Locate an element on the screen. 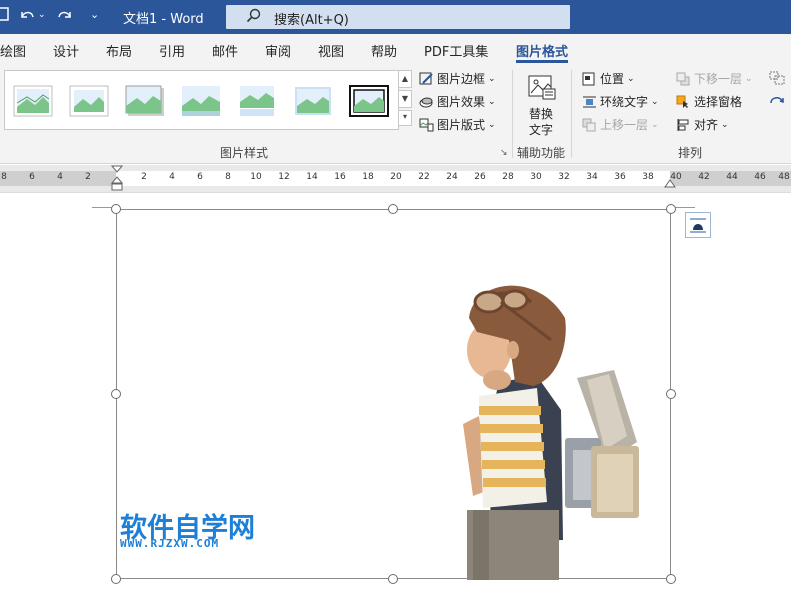 This screenshot has width=791, height=615. picture-layout-button: 图片版式 ⌄ is located at coordinates (457, 124).